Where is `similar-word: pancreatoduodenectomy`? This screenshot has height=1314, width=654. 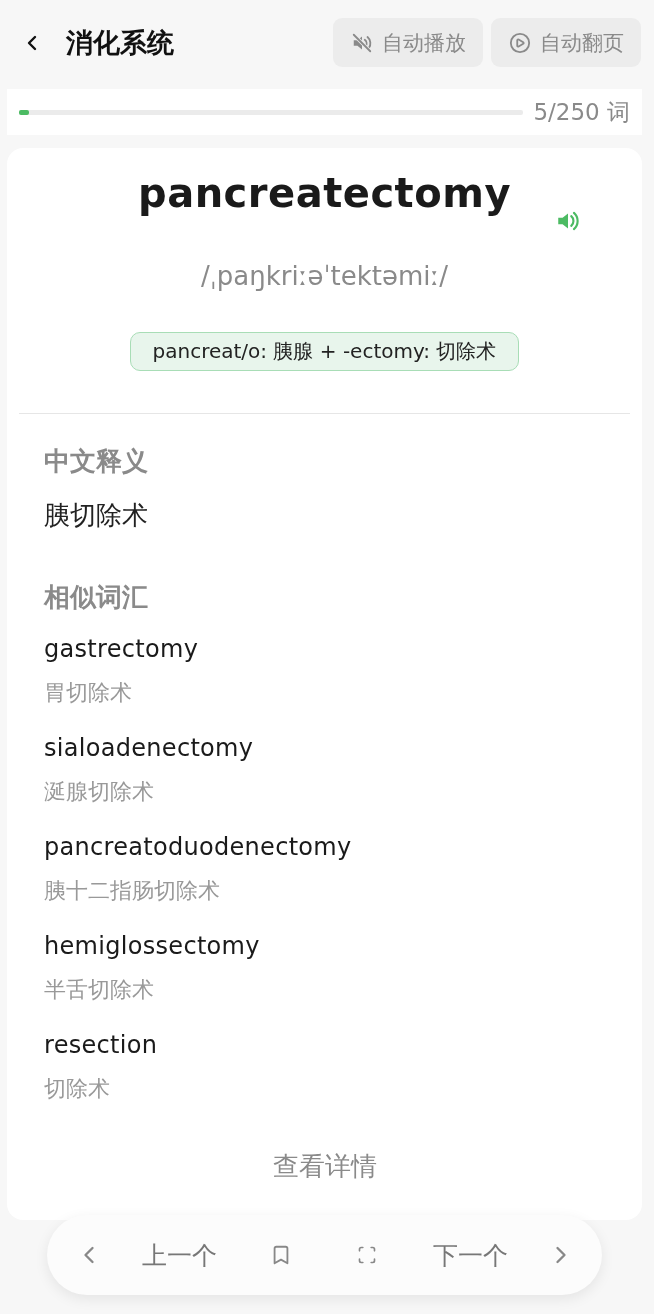 similar-word: pancreatoduodenectomy is located at coordinates (198, 847).